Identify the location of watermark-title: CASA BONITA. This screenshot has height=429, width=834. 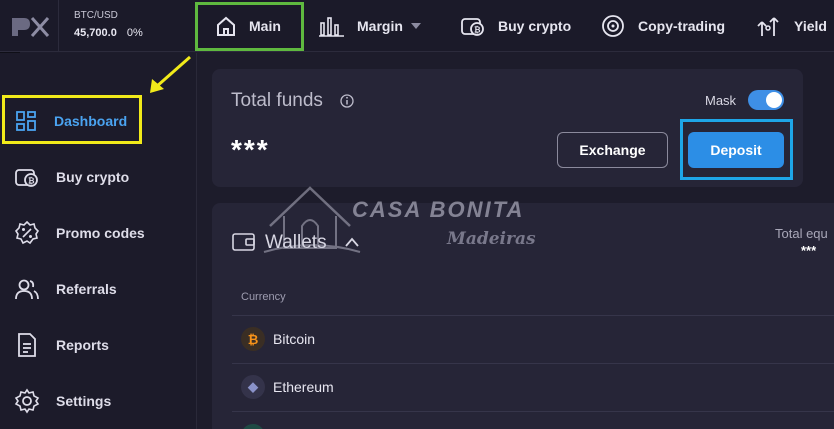
(438, 209).